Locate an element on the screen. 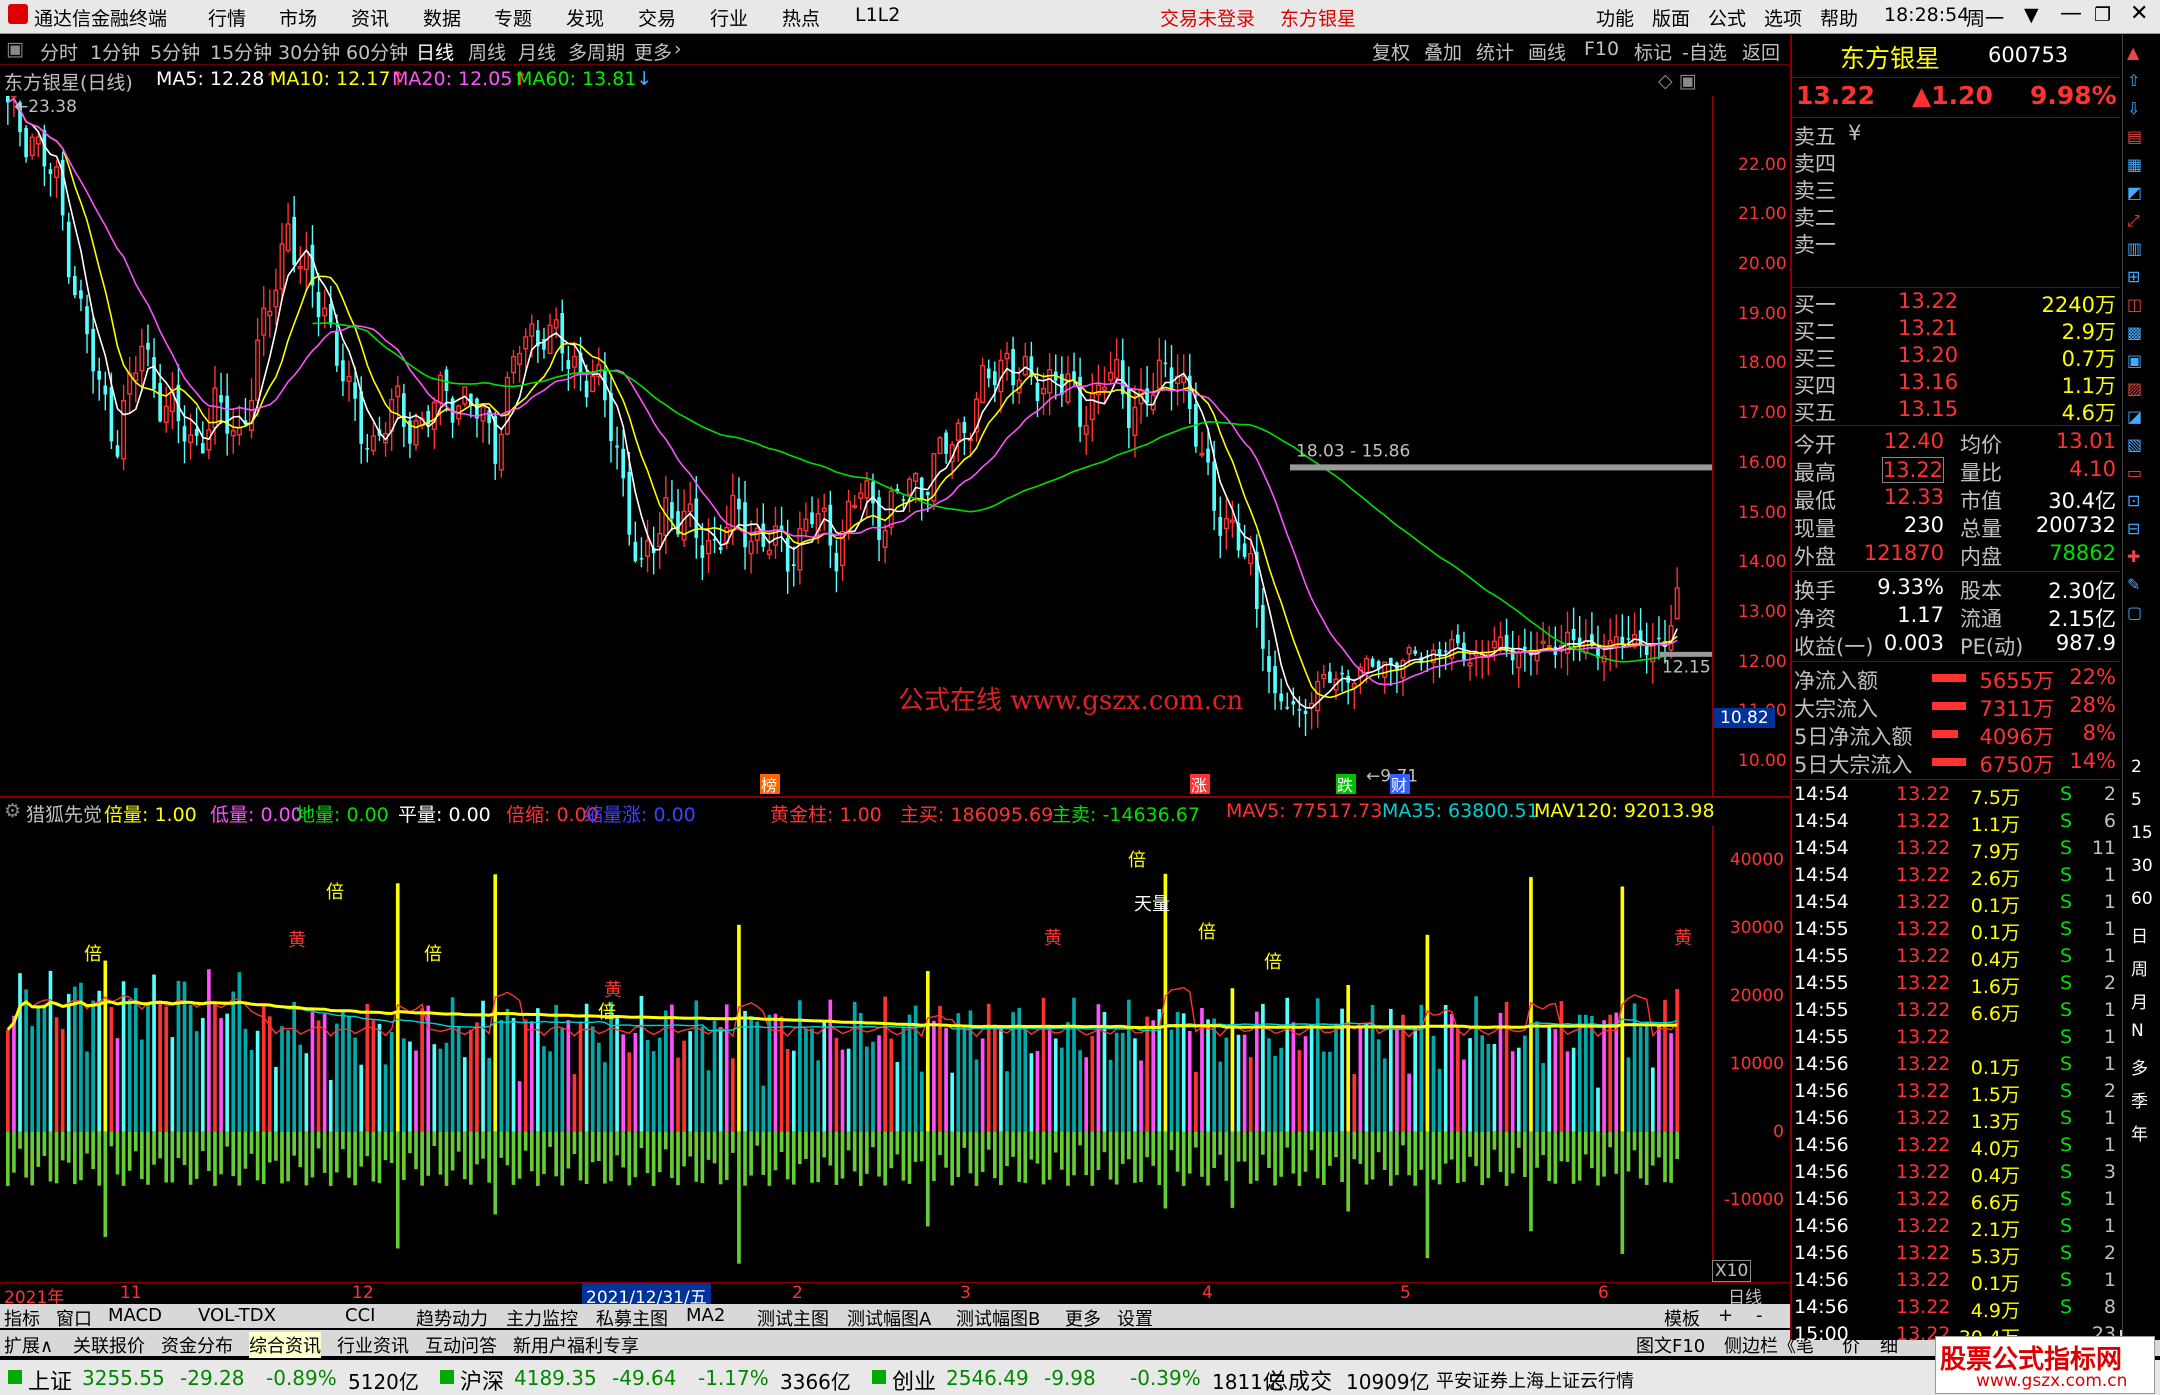 This screenshot has width=2160, height=1395. template-button: - is located at coordinates (1759, 1315).